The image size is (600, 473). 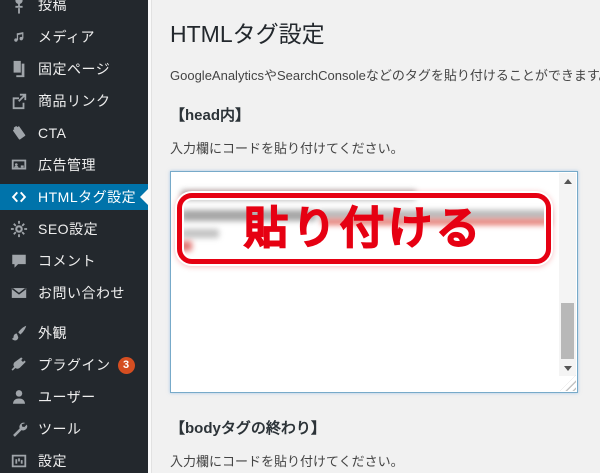 What do you see at coordinates (19, 7) in the screenshot?
I see `pin-icon` at bounding box center [19, 7].